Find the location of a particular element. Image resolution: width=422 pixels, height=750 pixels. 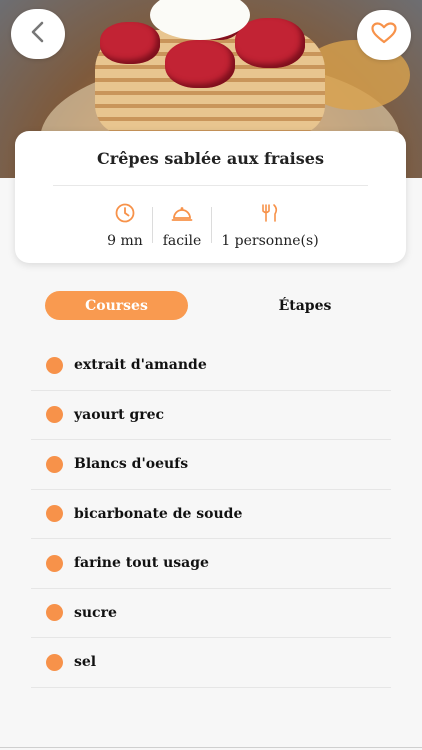

list-item: bicarbonate de soude is located at coordinates (211, 514).